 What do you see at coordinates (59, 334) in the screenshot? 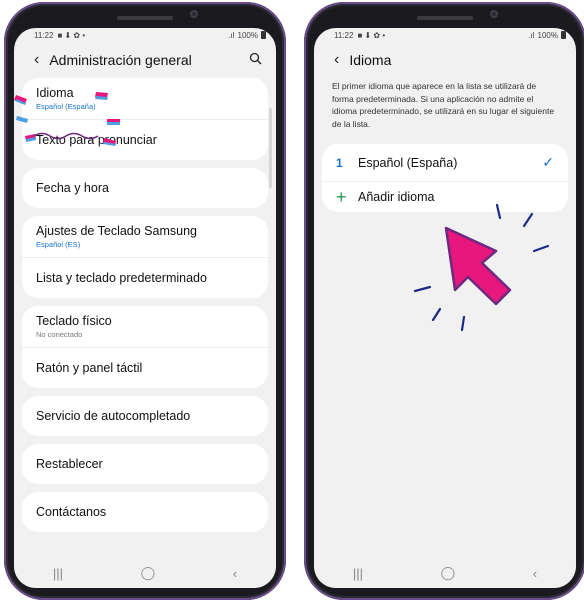
I see `setting-subtitle: No conectado` at bounding box center [59, 334].